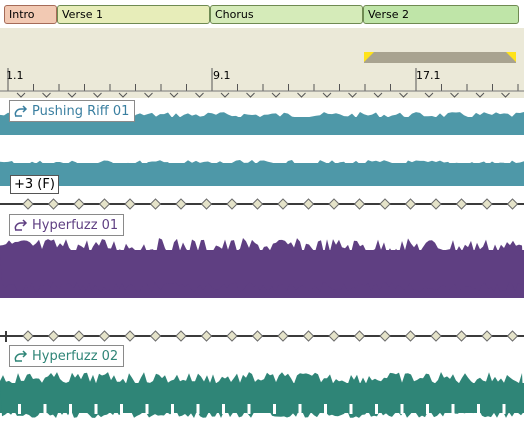 The height and width of the screenshot is (426, 524). Describe the element at coordinates (34, 184) in the screenshot. I see `transpose-badge: +3 (F)` at that location.